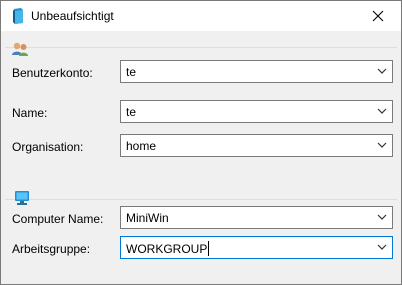 This screenshot has height=285, width=402. Describe the element at coordinates (147, 218) in the screenshot. I see `computer-name-value: MiniWin` at that location.